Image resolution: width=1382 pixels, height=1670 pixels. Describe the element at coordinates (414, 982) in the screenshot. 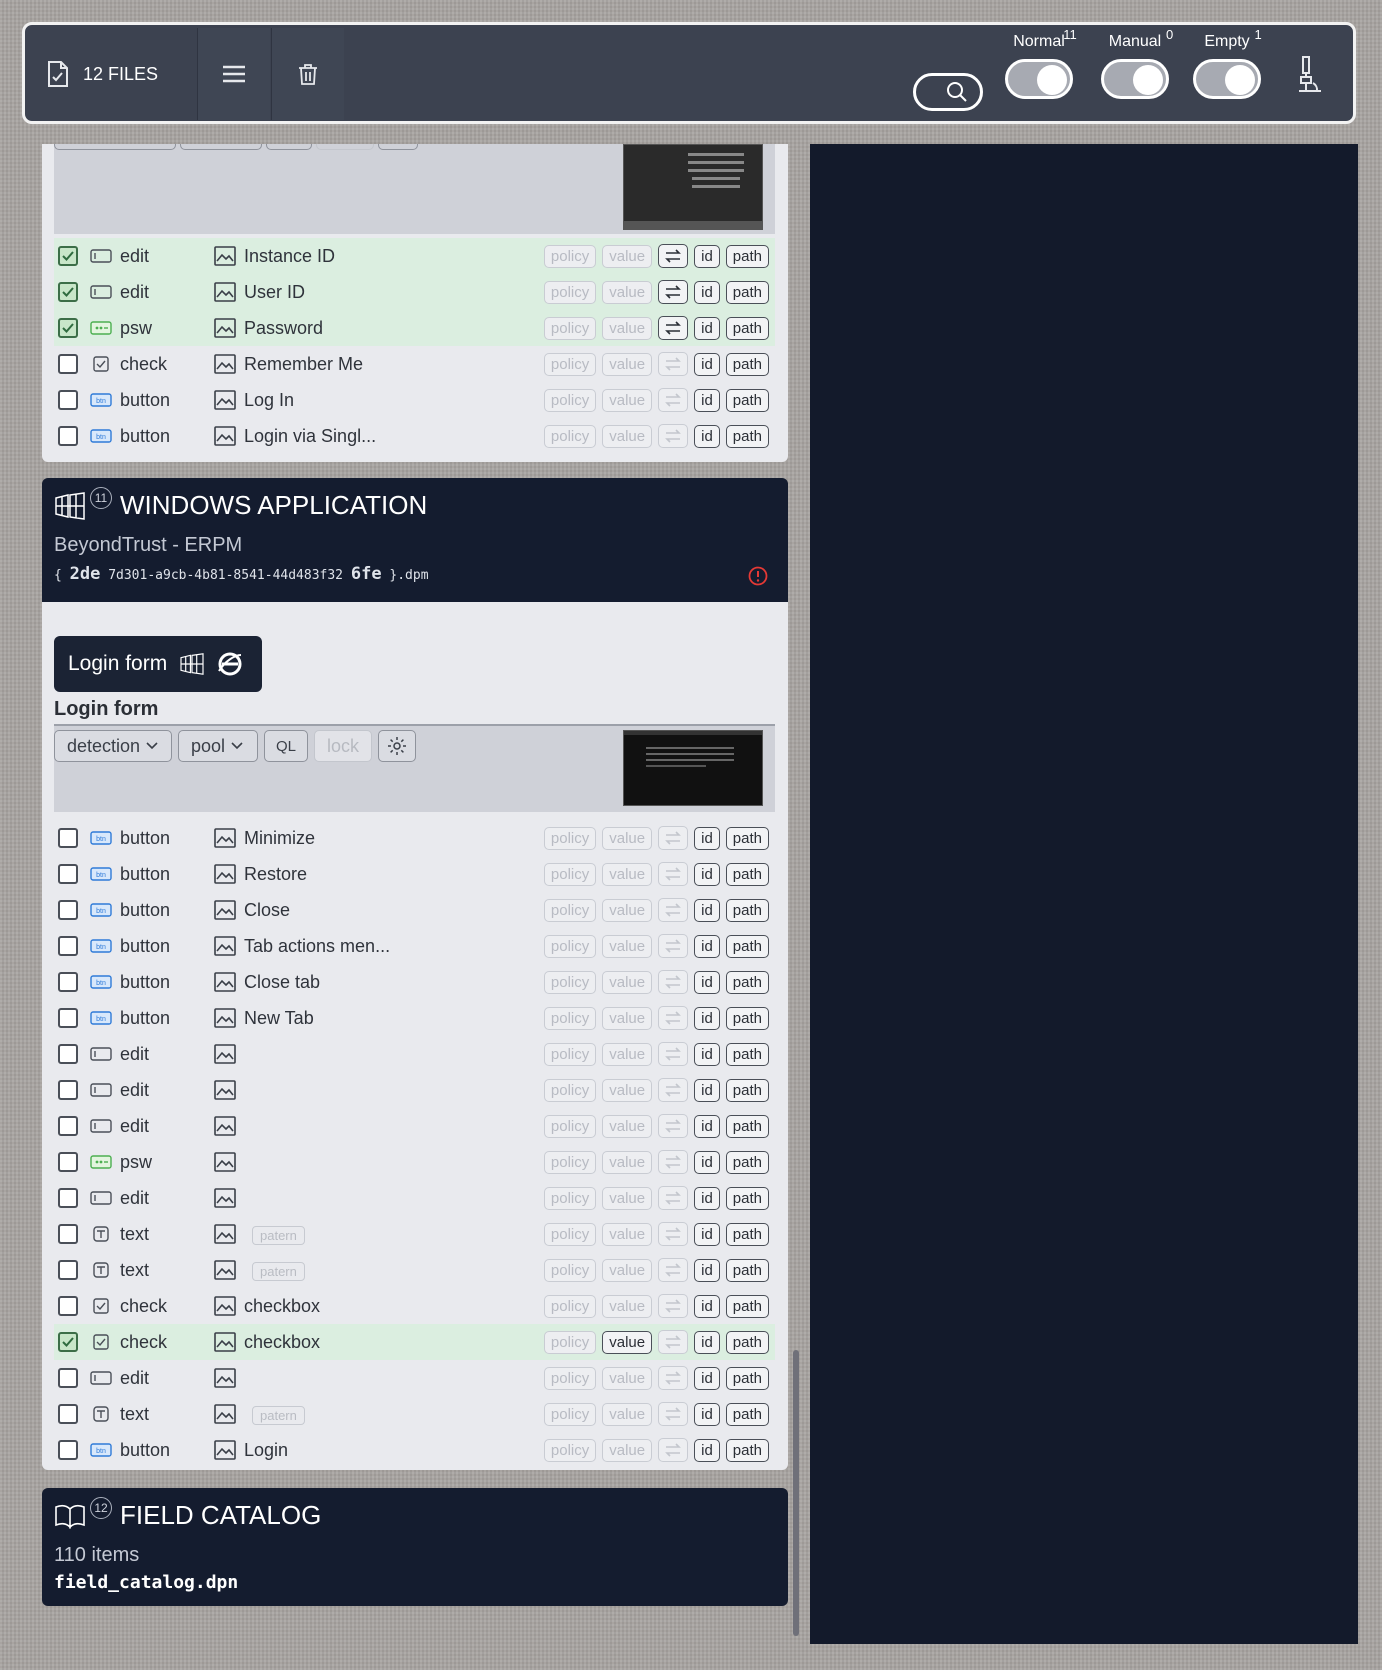

I see `field-row: btn button Close tab policy value id path` at that location.